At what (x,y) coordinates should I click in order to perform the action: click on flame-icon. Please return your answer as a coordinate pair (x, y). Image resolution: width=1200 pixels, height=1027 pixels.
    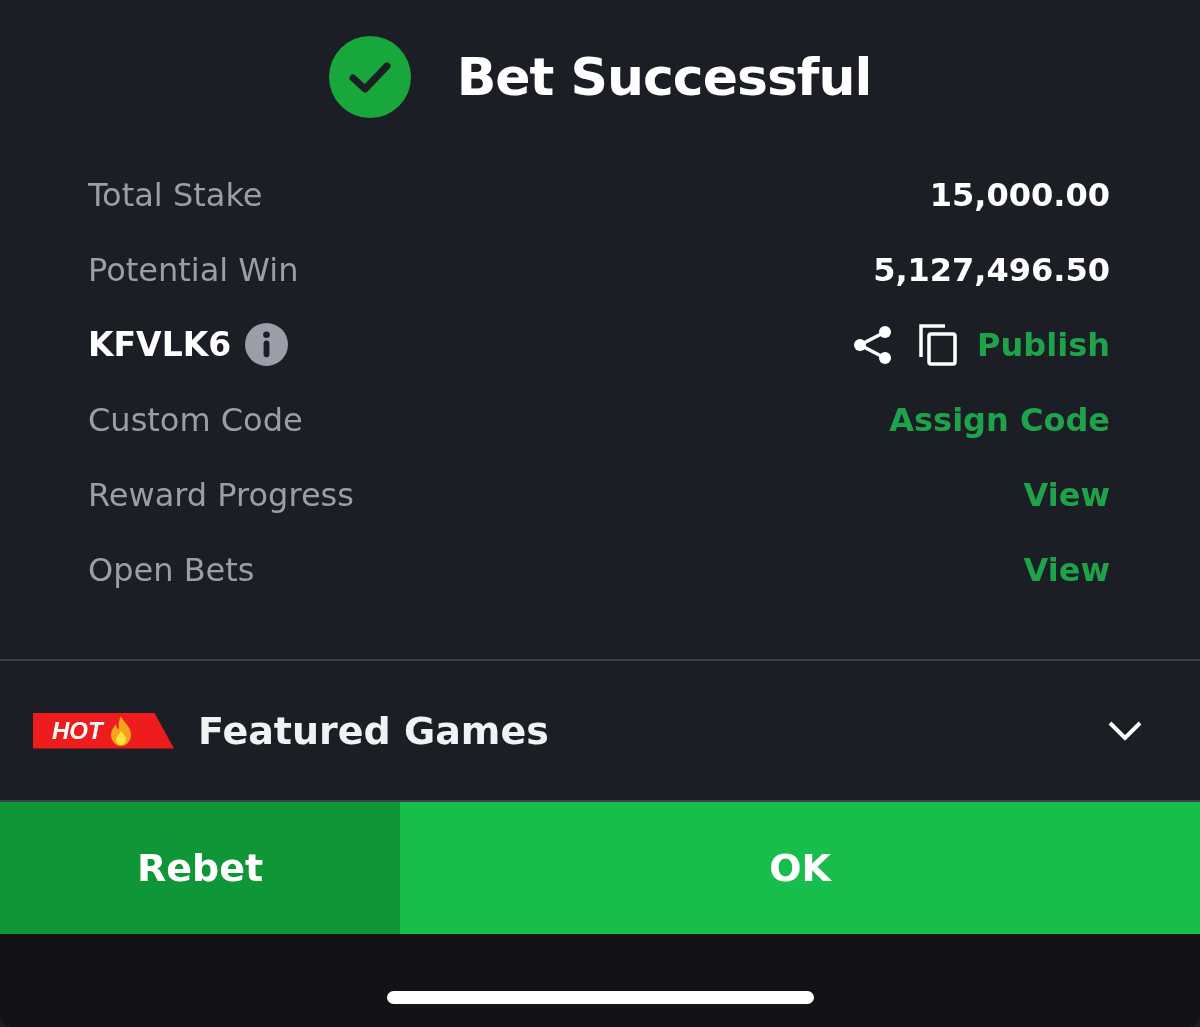
    Looking at the image, I should click on (120, 730).